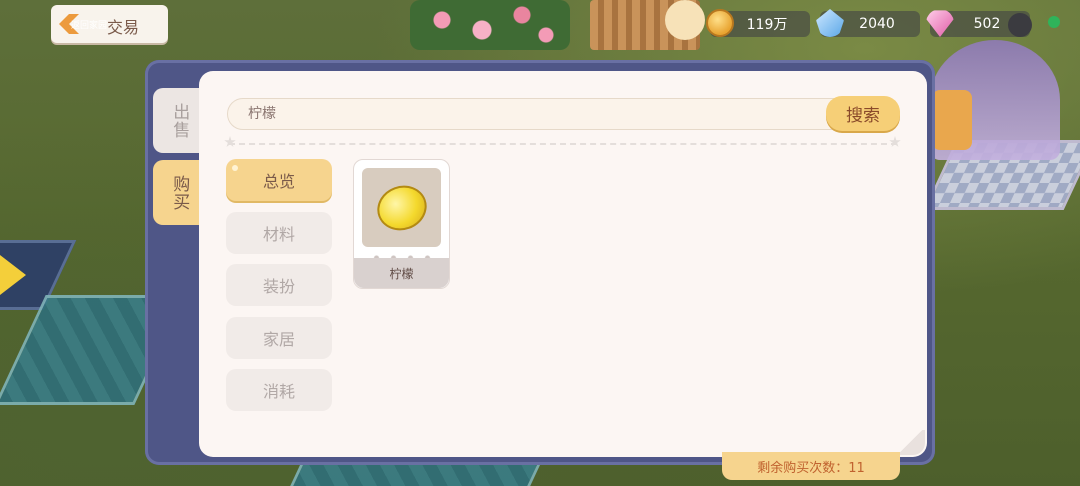  What do you see at coordinates (987, 24) in the screenshot?
I see `gem-value: 502` at bounding box center [987, 24].